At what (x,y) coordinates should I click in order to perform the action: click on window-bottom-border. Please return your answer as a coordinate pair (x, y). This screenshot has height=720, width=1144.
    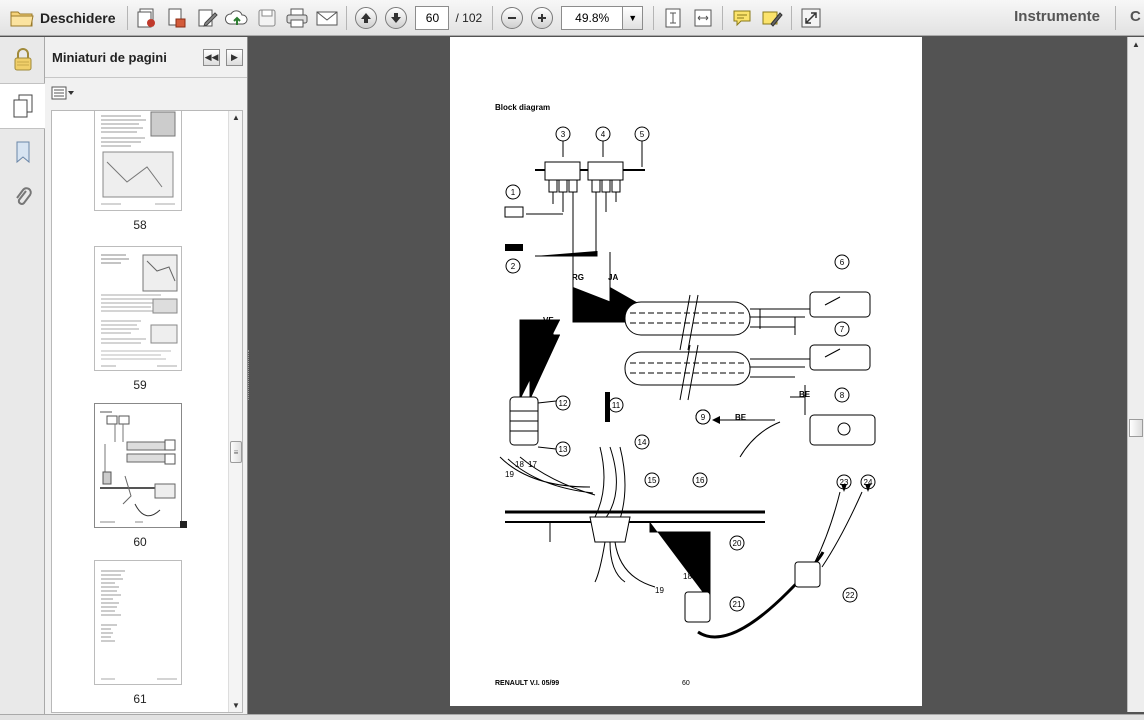
    Looking at the image, I should click on (572, 717).